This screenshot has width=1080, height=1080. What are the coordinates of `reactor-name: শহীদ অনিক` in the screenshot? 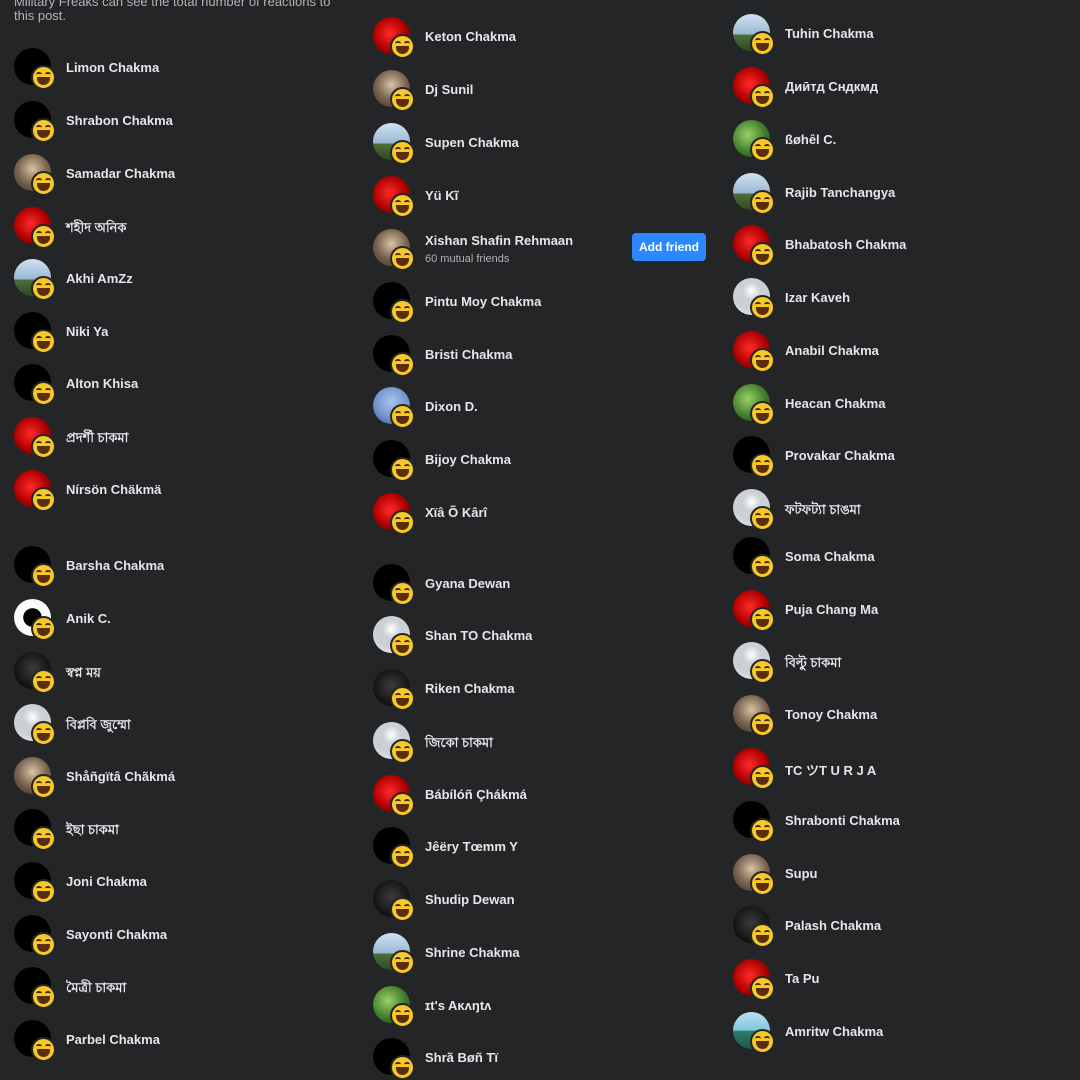 It's located at (96, 229).